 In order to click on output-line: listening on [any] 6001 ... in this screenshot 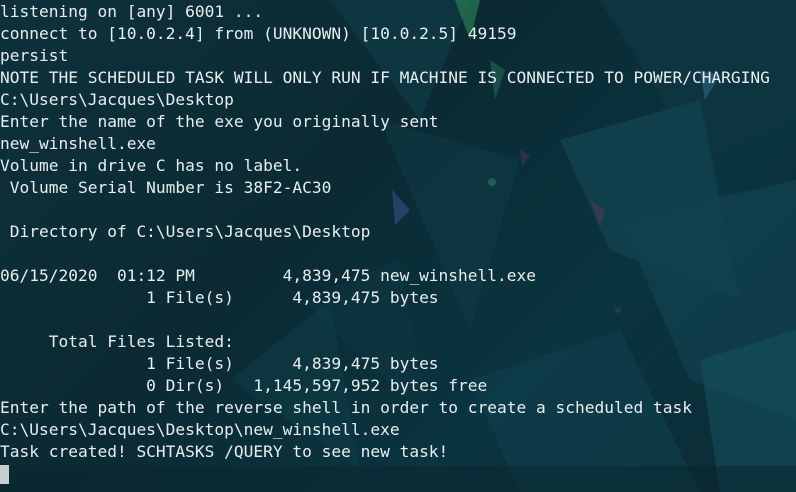, I will do `click(132, 11)`.